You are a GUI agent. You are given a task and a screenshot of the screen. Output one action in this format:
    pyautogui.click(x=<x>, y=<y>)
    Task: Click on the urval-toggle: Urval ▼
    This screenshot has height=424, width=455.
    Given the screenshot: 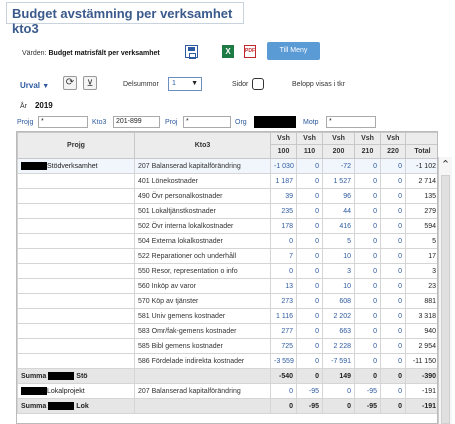 What is the action you would take?
    pyautogui.click(x=34, y=85)
    